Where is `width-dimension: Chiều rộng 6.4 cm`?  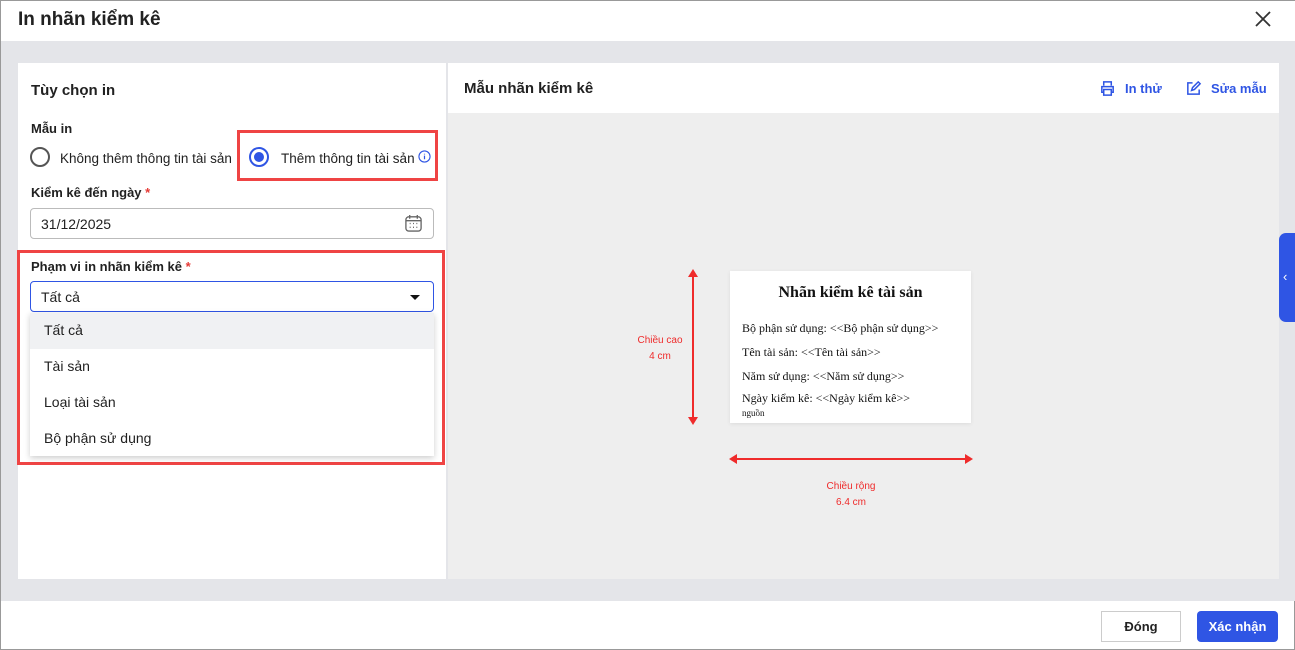
width-dimension: Chiều rộng 6.4 cm is located at coordinates (851, 494).